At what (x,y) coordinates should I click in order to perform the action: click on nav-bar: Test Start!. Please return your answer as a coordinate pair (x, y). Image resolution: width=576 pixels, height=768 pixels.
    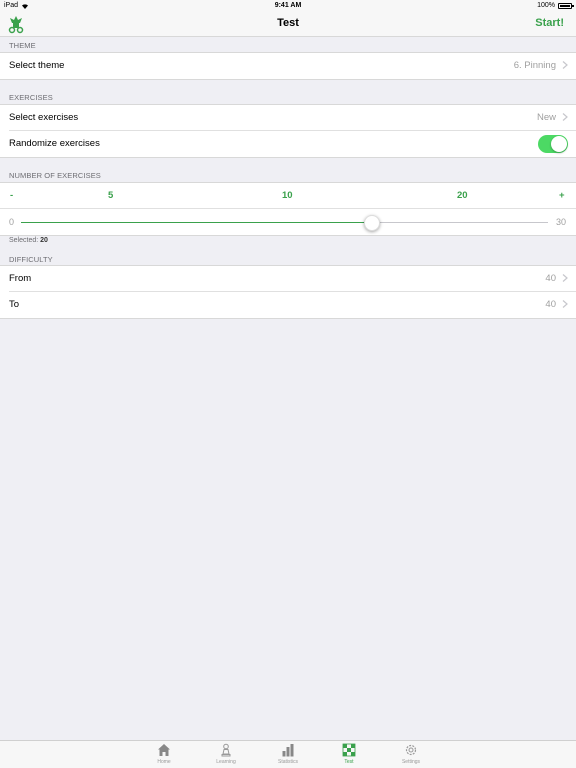
    Looking at the image, I should click on (288, 24).